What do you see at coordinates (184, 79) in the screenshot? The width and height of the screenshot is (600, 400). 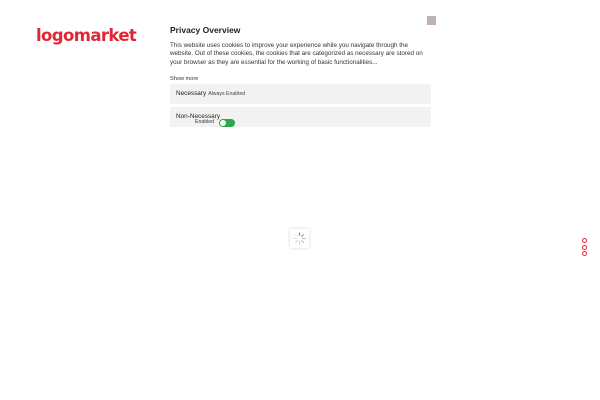 I see `show-more-link: Show more` at bounding box center [184, 79].